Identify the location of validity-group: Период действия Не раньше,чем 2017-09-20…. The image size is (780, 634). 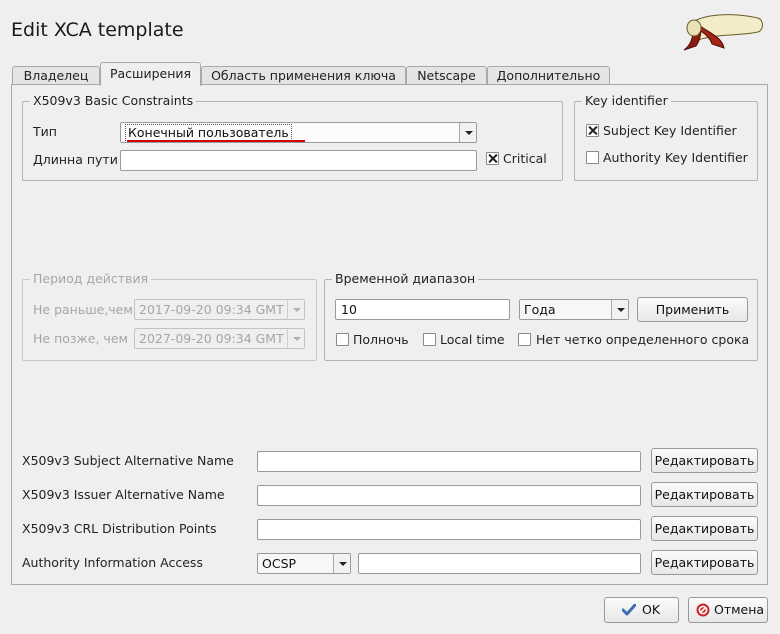
(169, 316).